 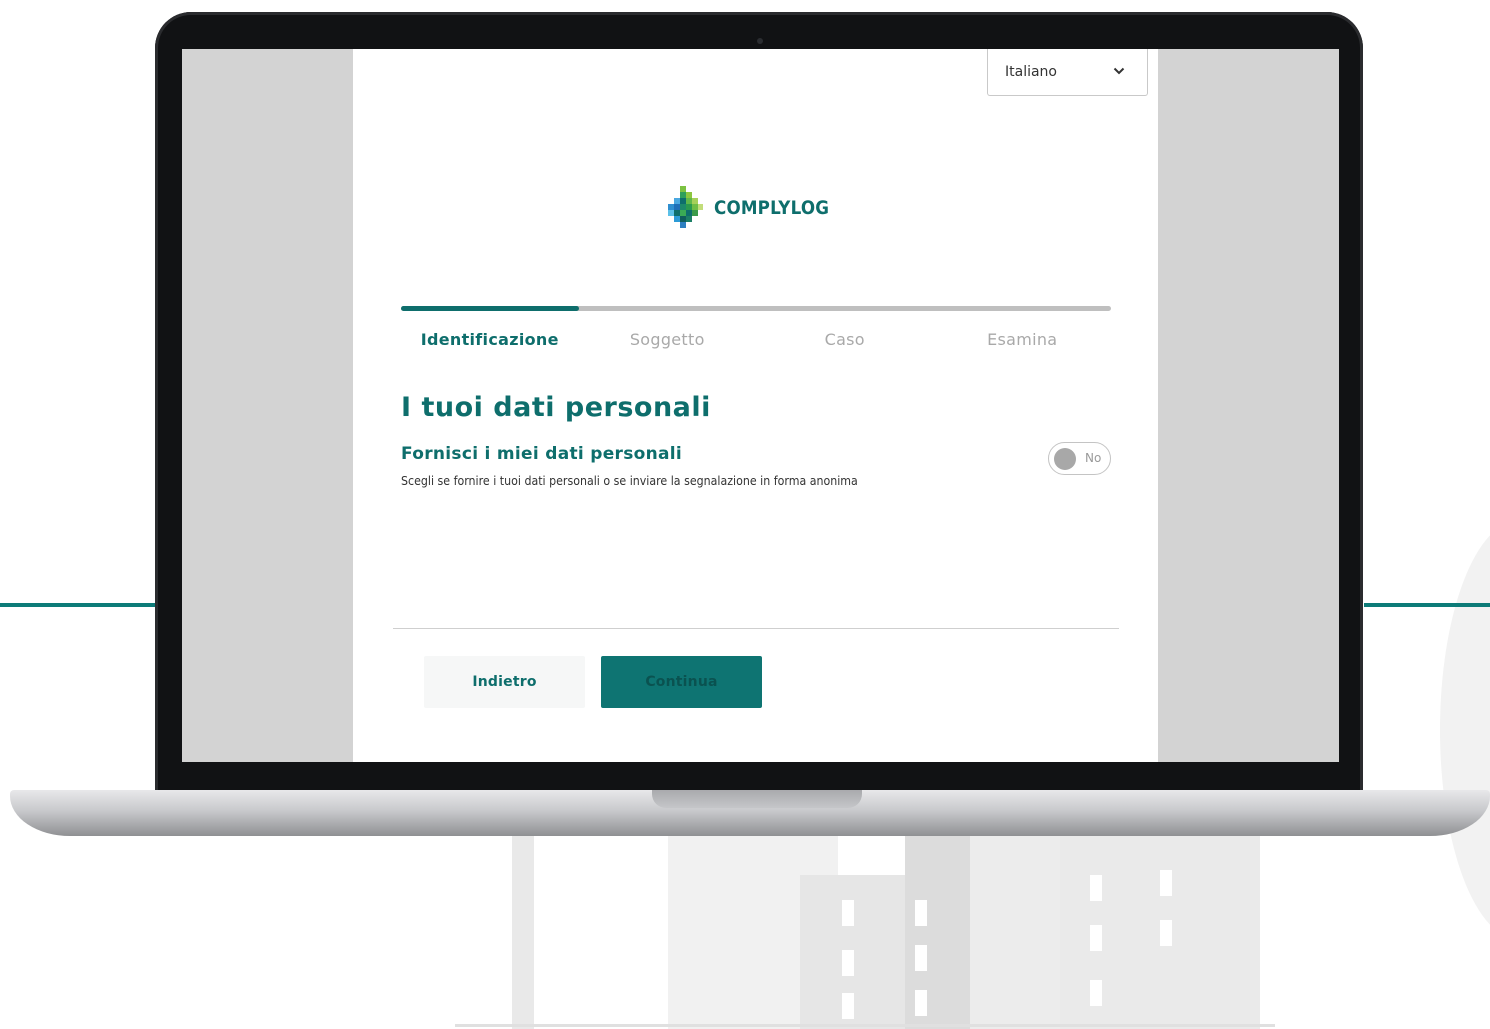 What do you see at coordinates (1023, 339) in the screenshot?
I see `step-esamina: Esamina` at bounding box center [1023, 339].